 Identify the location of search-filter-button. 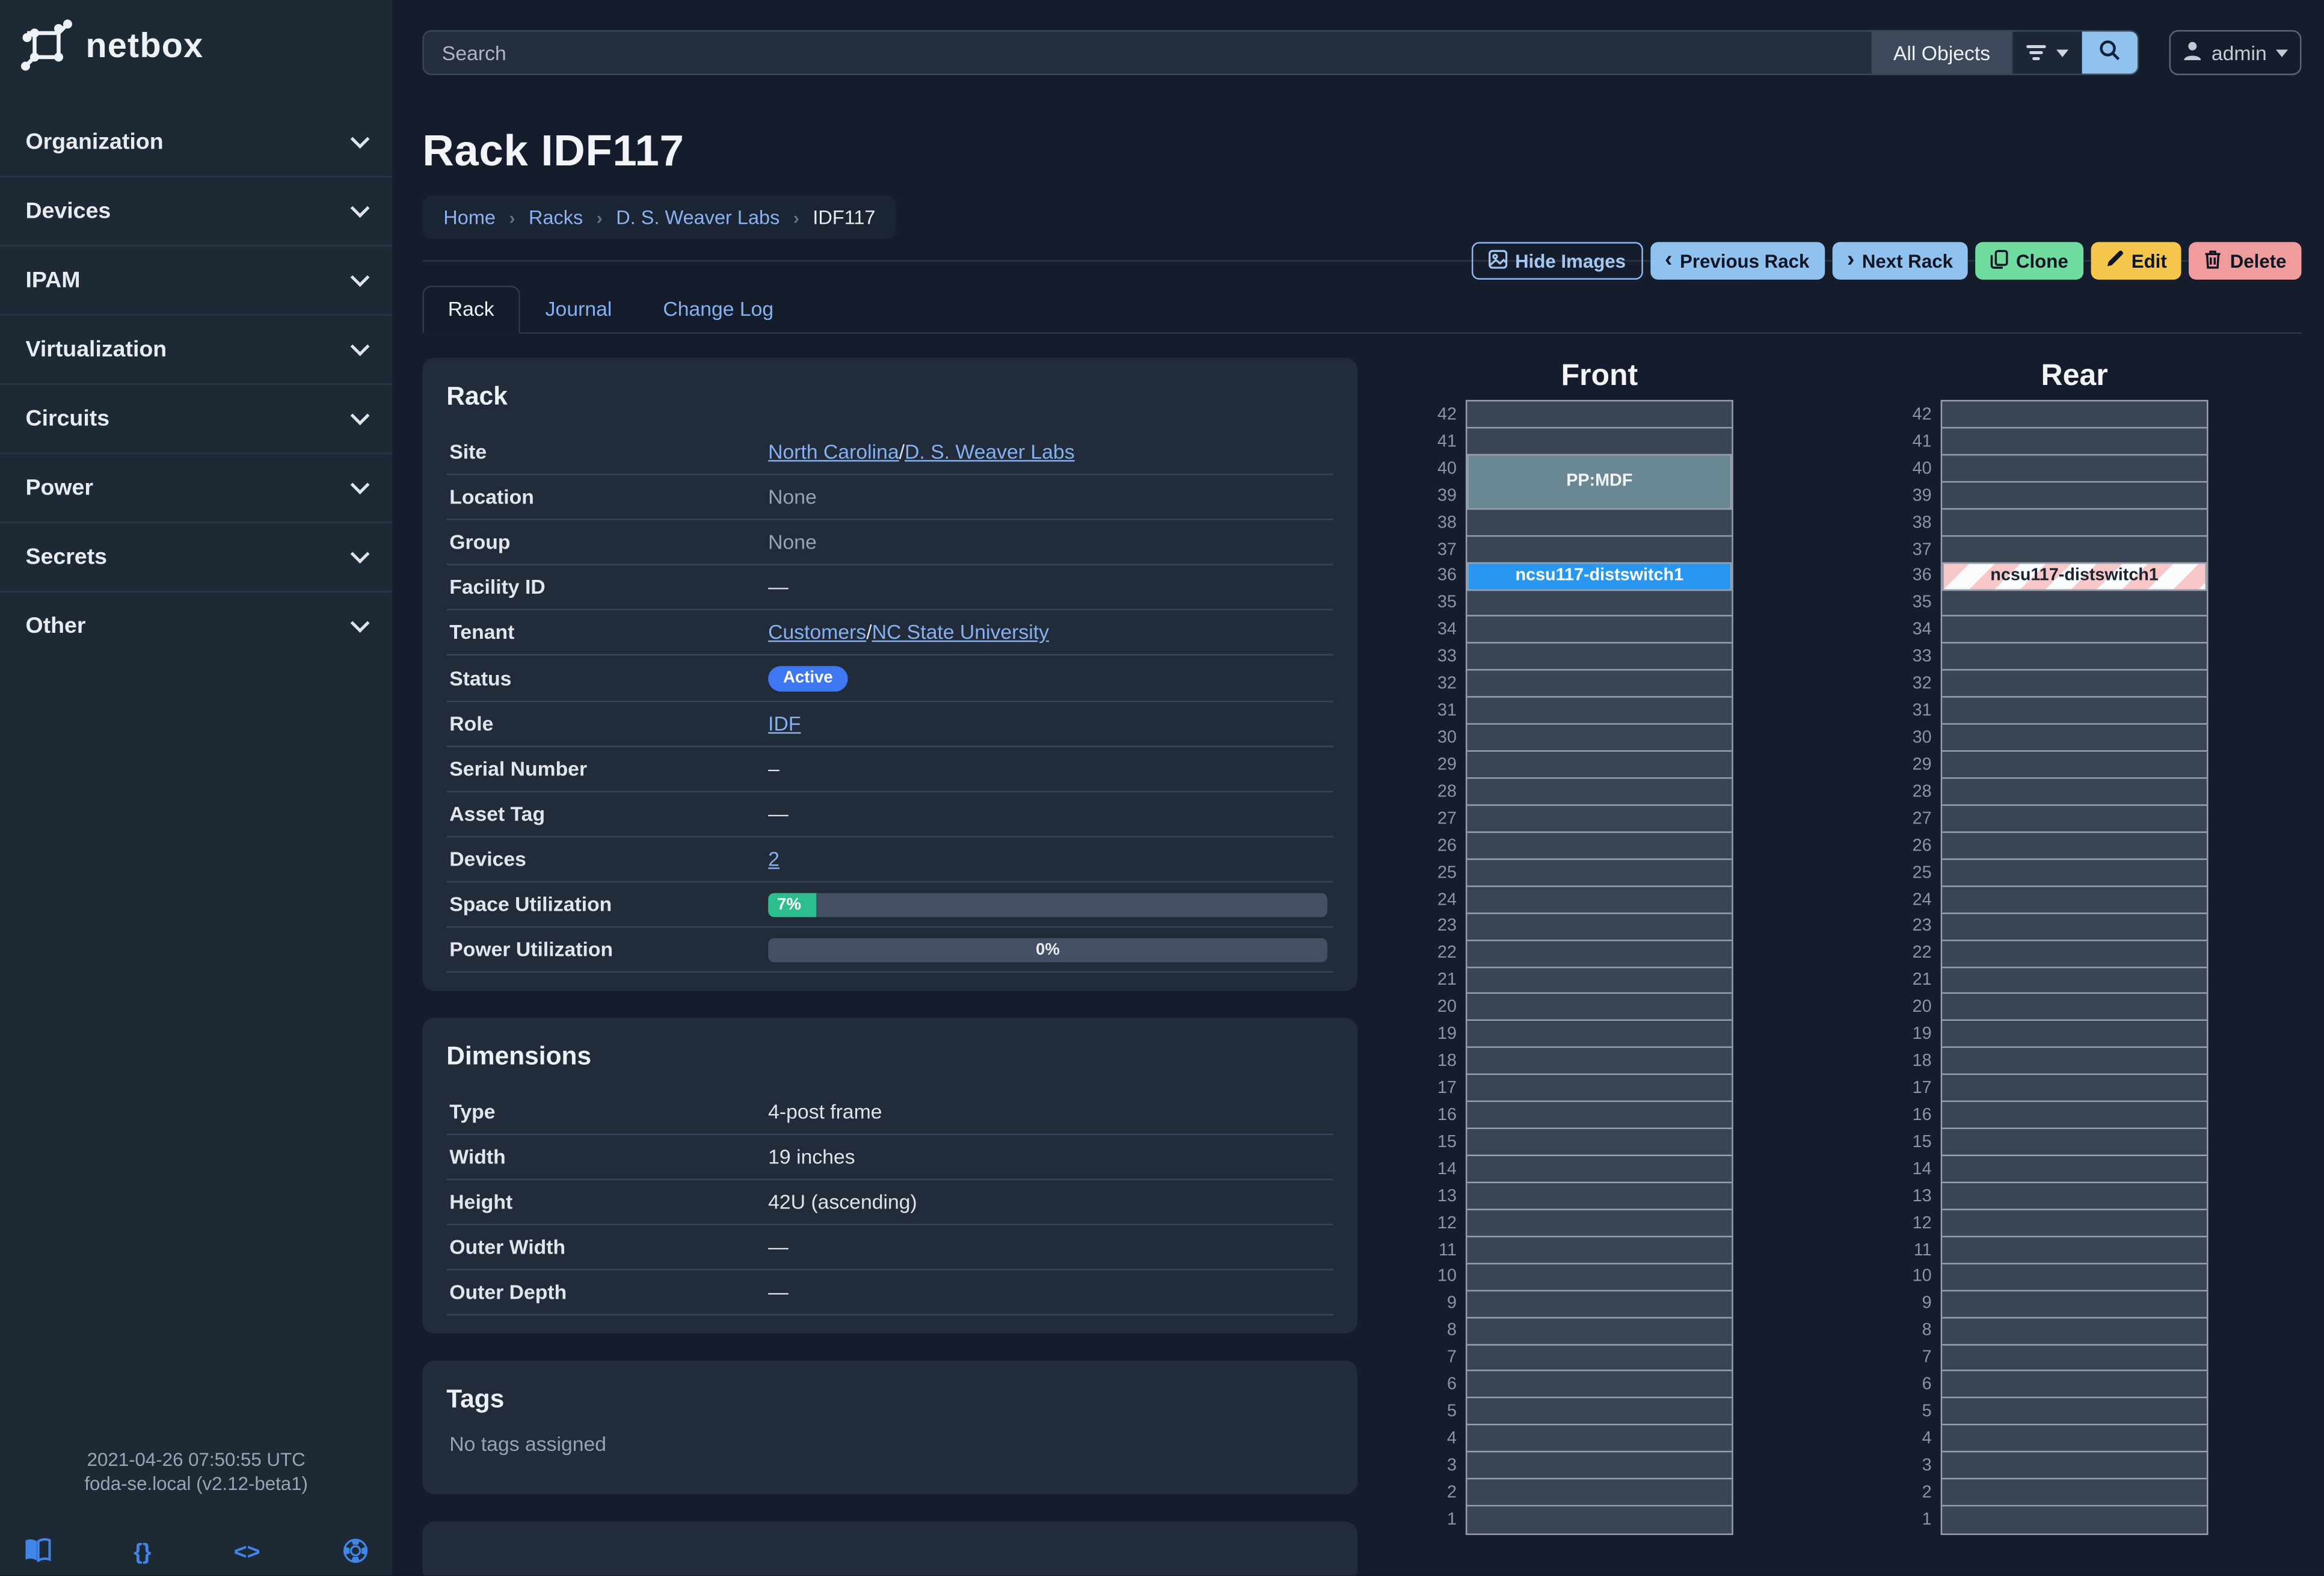
(2046, 52).